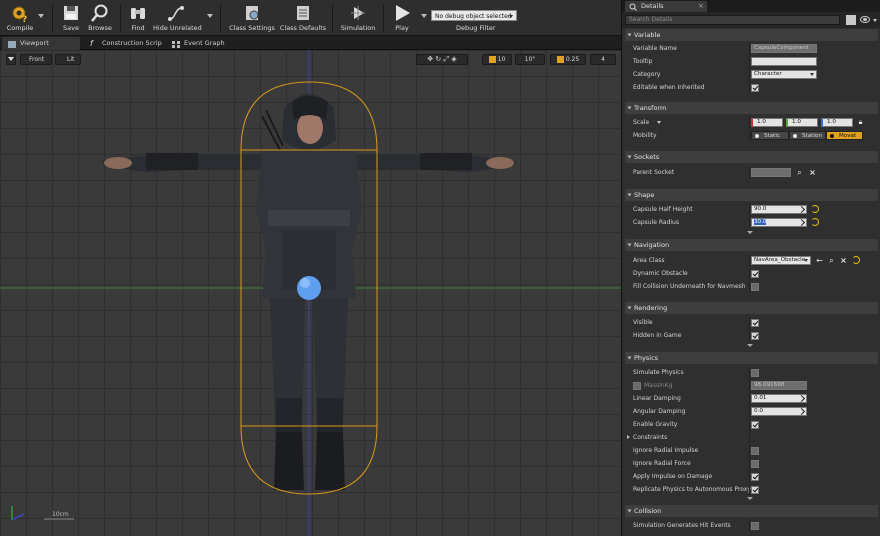  Describe the element at coordinates (779, 209) in the screenshot. I see `capsule-half-height-field: 90.0` at that location.